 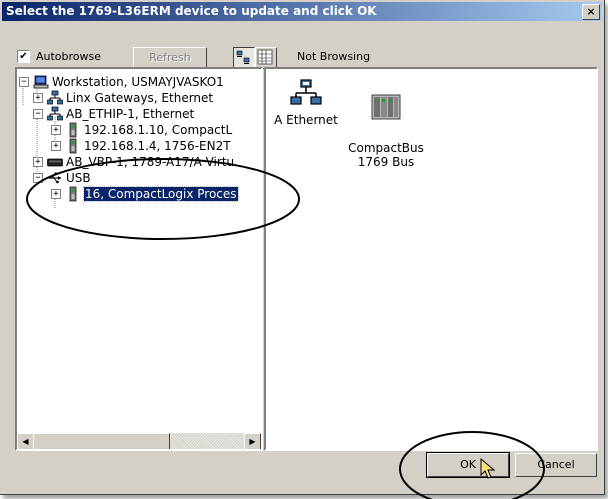 I want to click on browse-toolbar: ✔ Autobrowse Refresh Not Browsing, so click(x=305, y=58).